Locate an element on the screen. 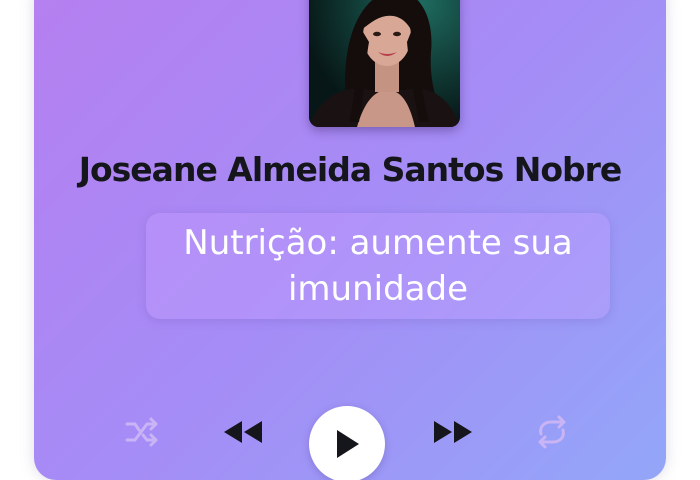 This screenshot has width=700, height=480. rewind-icon is located at coordinates (243, 432).